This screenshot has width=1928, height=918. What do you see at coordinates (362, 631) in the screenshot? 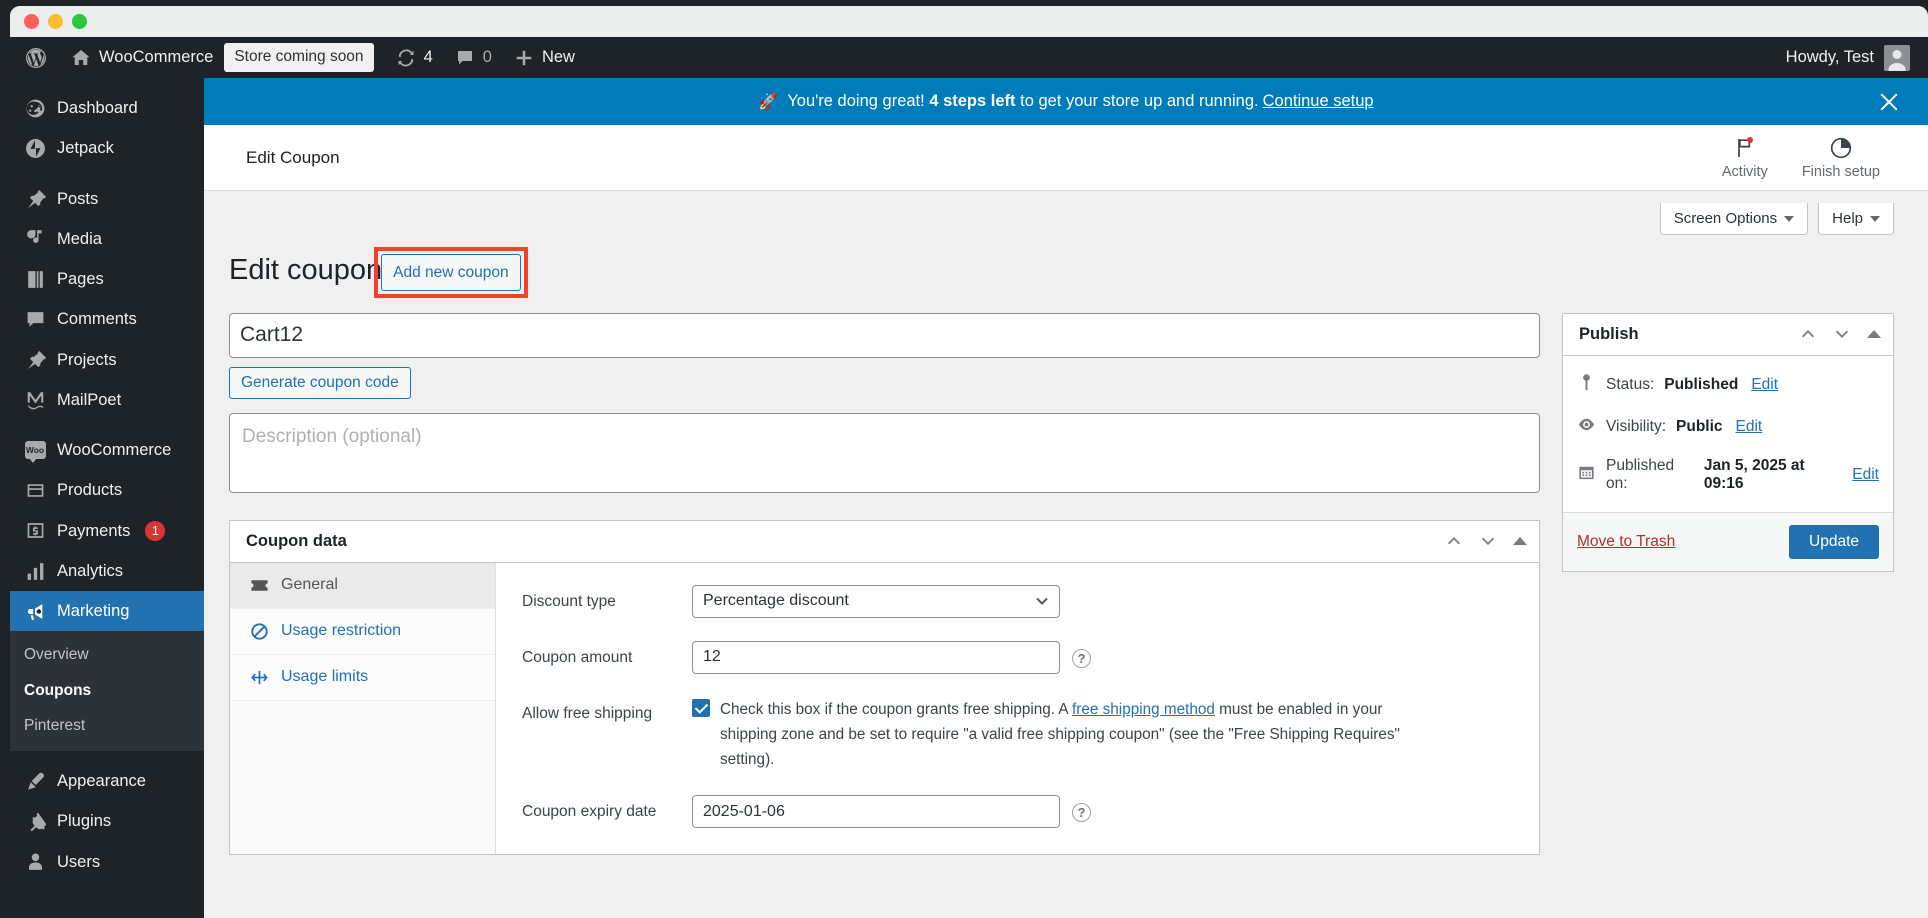
I see `tab-usage-restriction: Usage restriction` at bounding box center [362, 631].